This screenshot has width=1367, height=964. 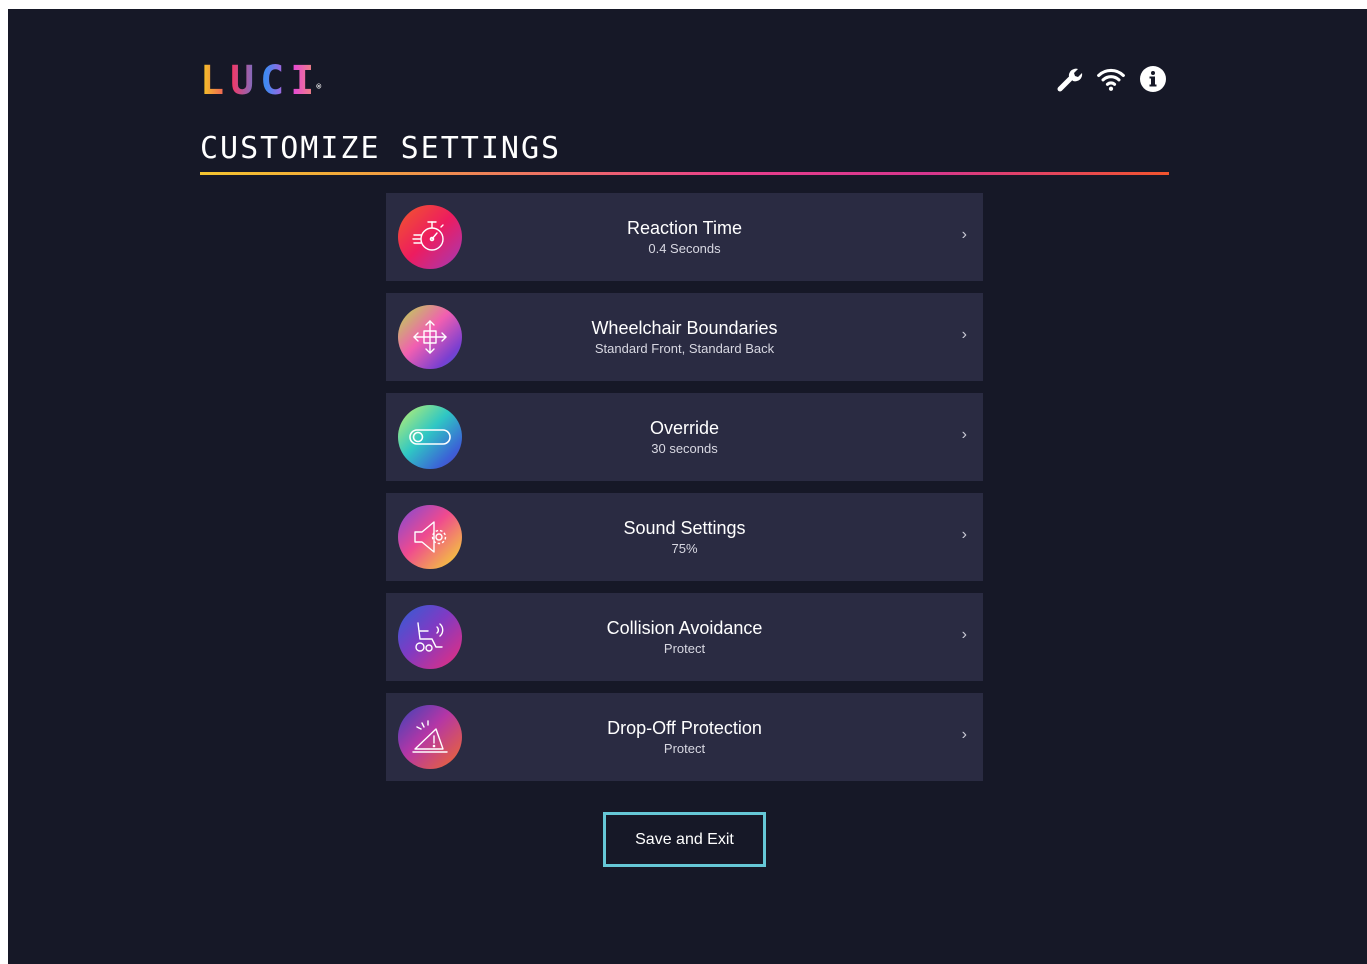 What do you see at coordinates (684, 228) in the screenshot?
I see `setting-title: Reaction Time` at bounding box center [684, 228].